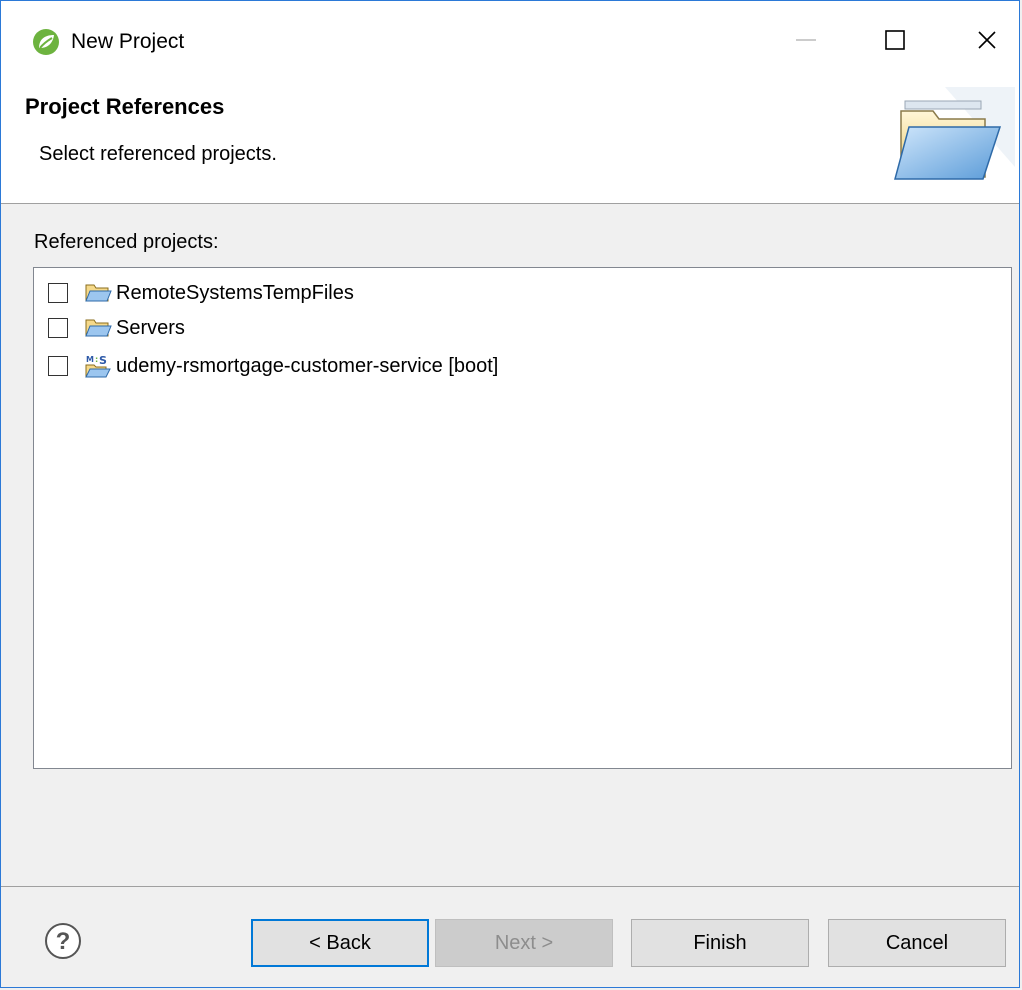 This screenshot has height=990, width=1022. Describe the element at coordinates (126, 242) in the screenshot. I see `referenced-projects-label: Referenced projects:` at that location.